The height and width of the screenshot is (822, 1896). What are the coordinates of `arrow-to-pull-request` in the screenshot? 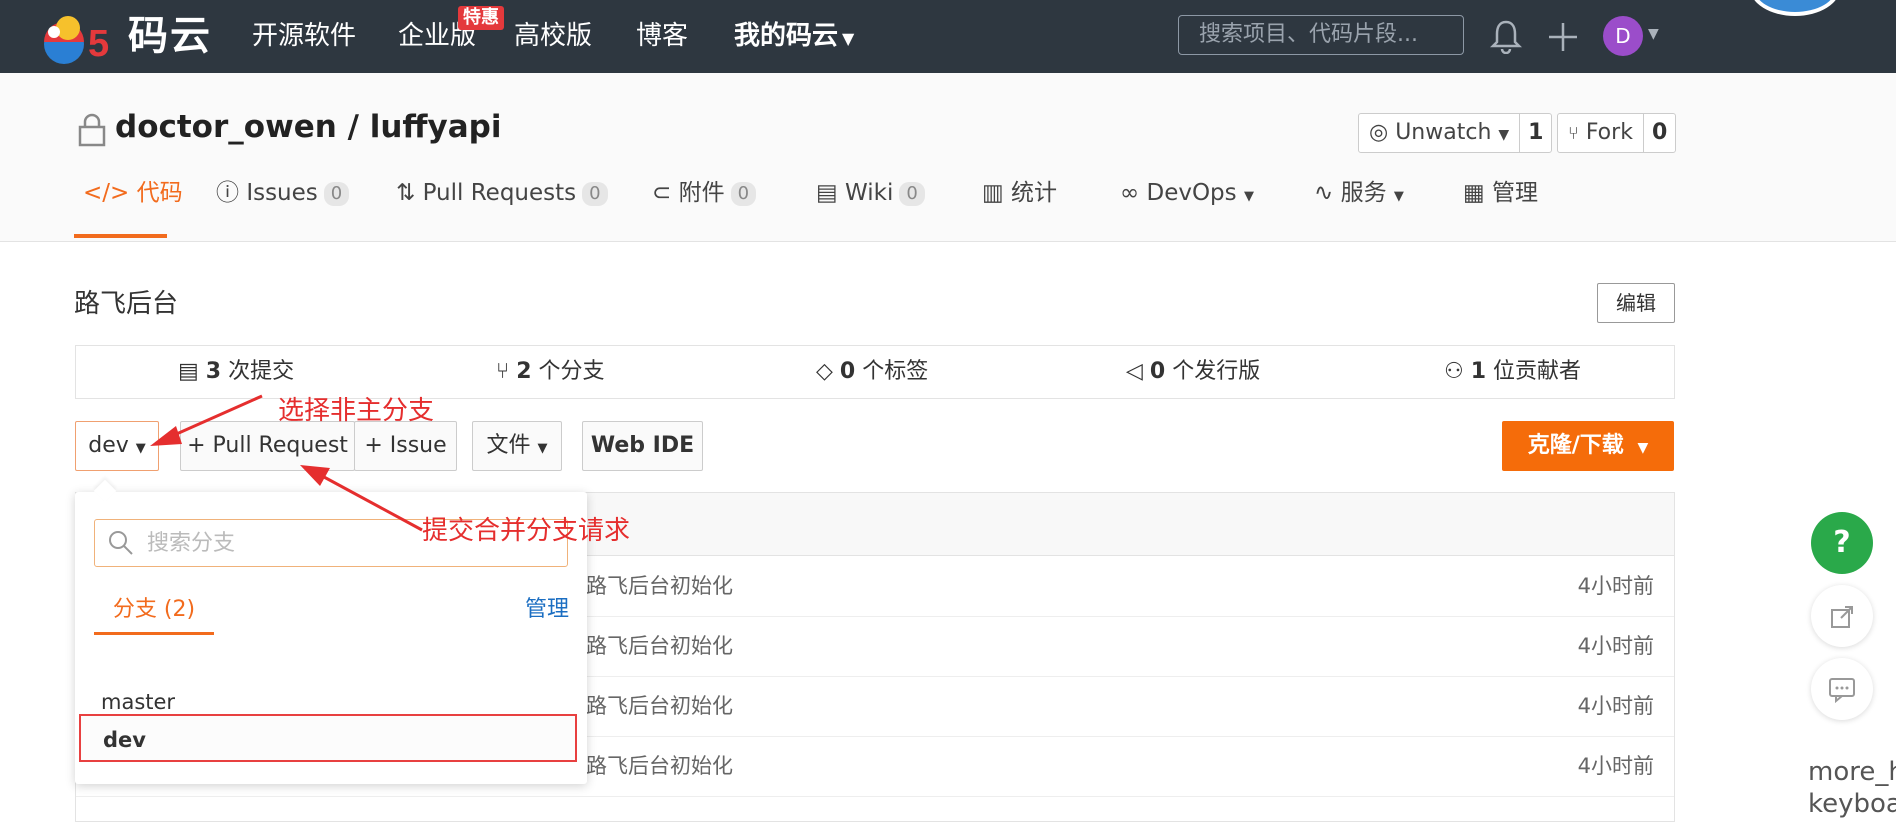 It's located at (361, 498).